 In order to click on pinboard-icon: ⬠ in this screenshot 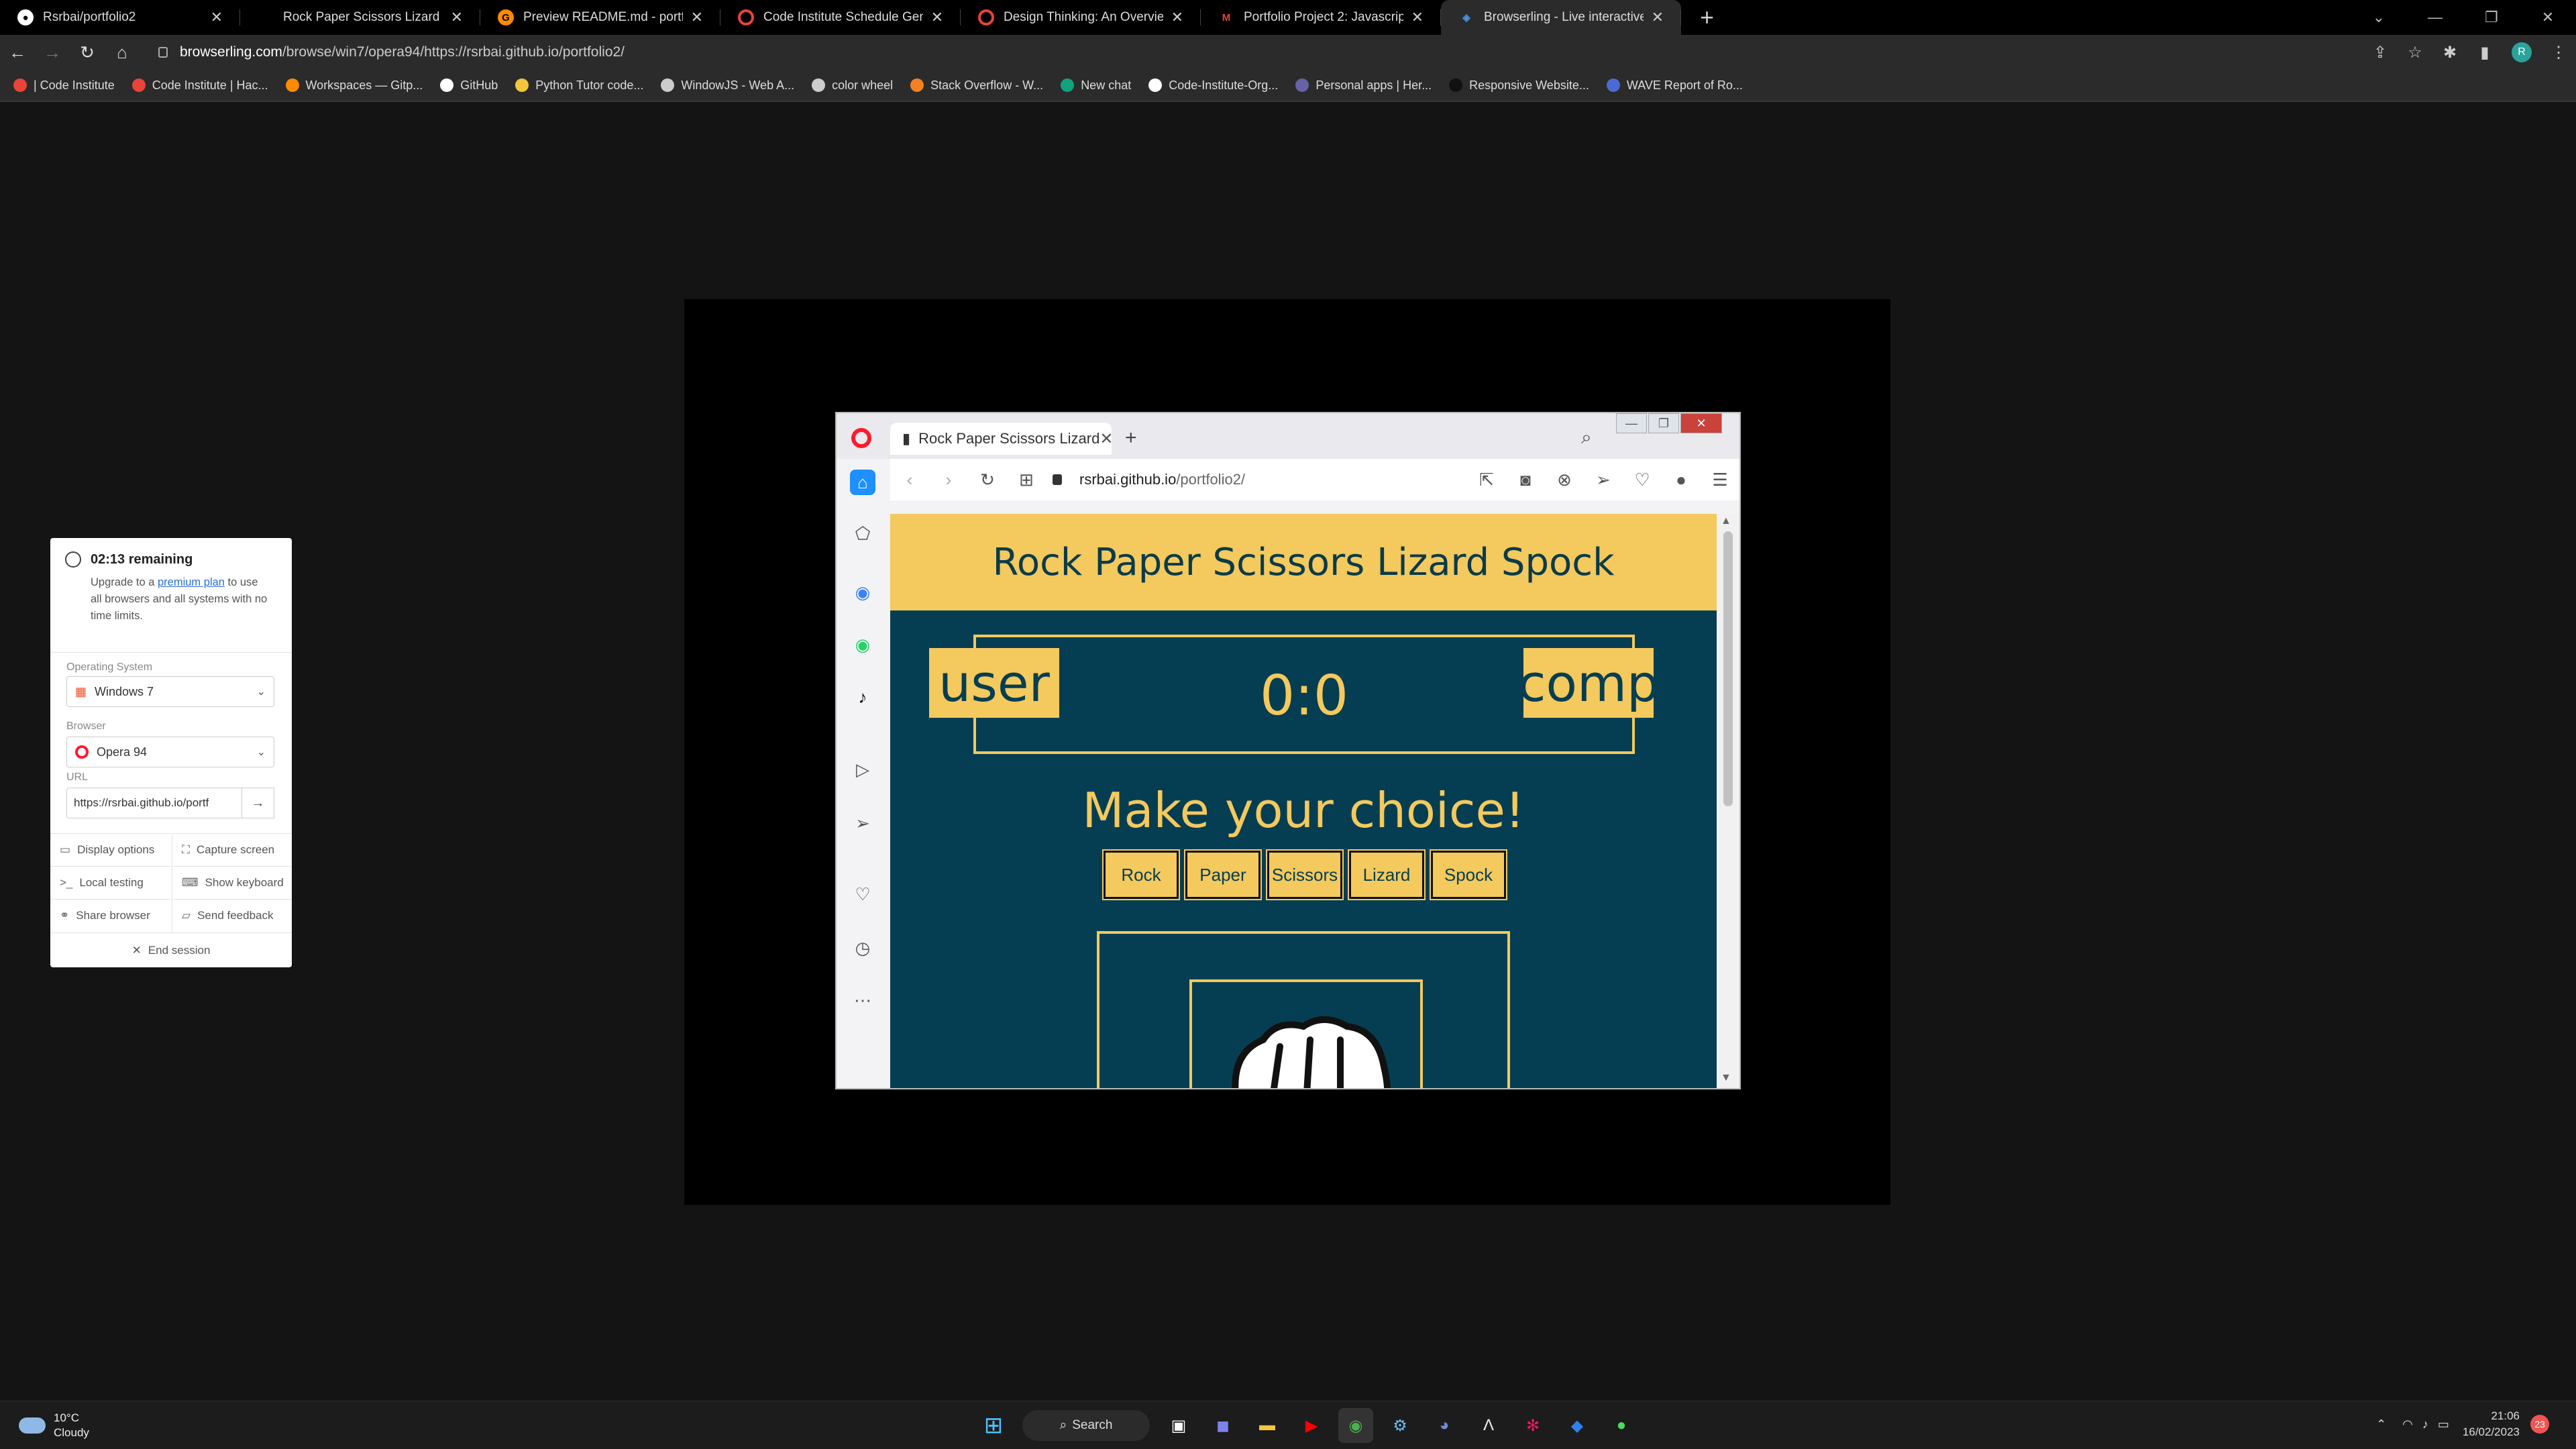, I will do `click(862, 533)`.